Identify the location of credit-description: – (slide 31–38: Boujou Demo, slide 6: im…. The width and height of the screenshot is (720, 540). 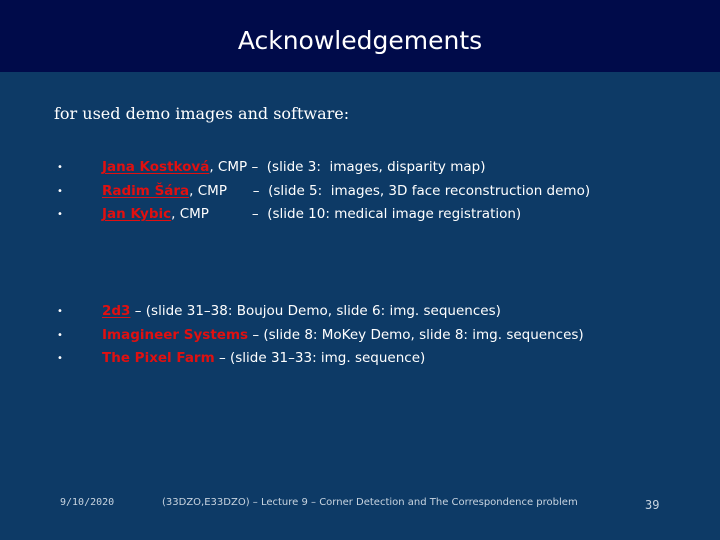
(315, 311).